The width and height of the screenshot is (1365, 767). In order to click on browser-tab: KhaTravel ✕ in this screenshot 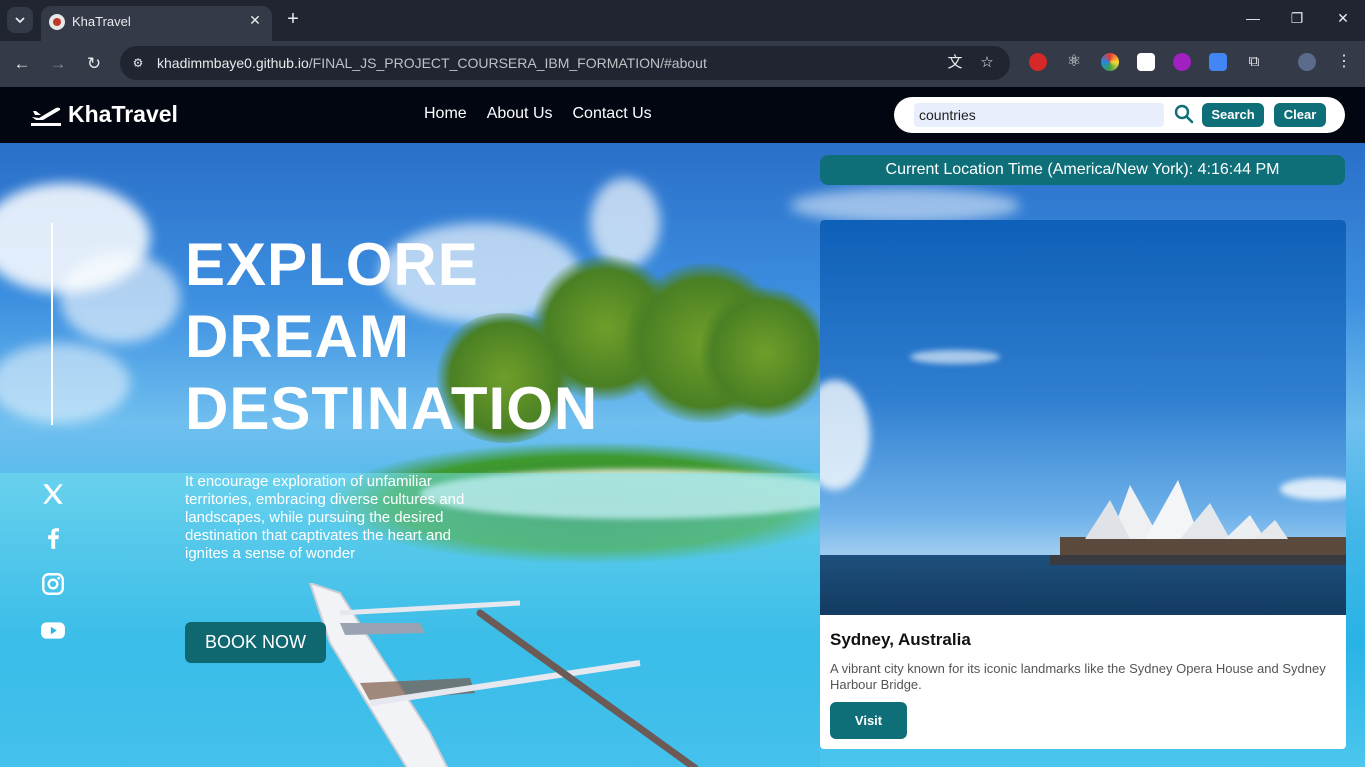, I will do `click(156, 23)`.